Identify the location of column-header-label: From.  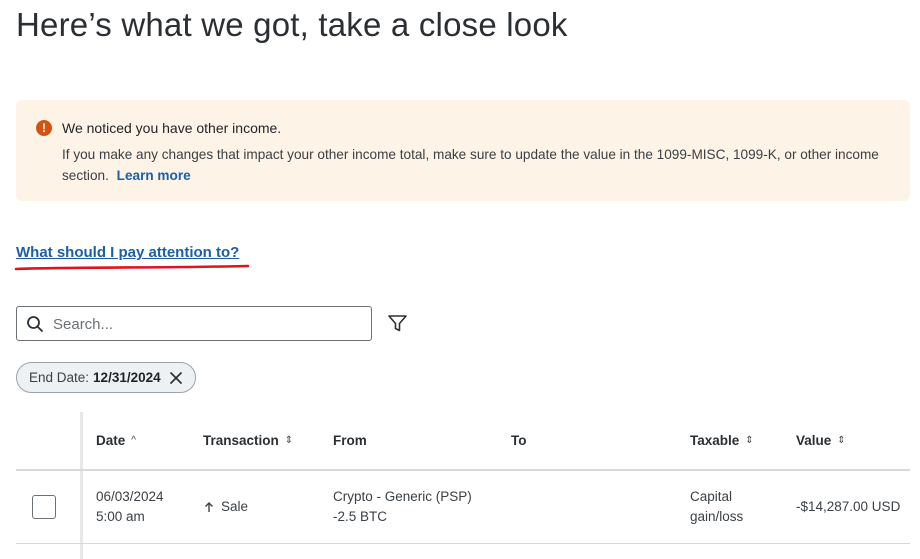
(350, 440).